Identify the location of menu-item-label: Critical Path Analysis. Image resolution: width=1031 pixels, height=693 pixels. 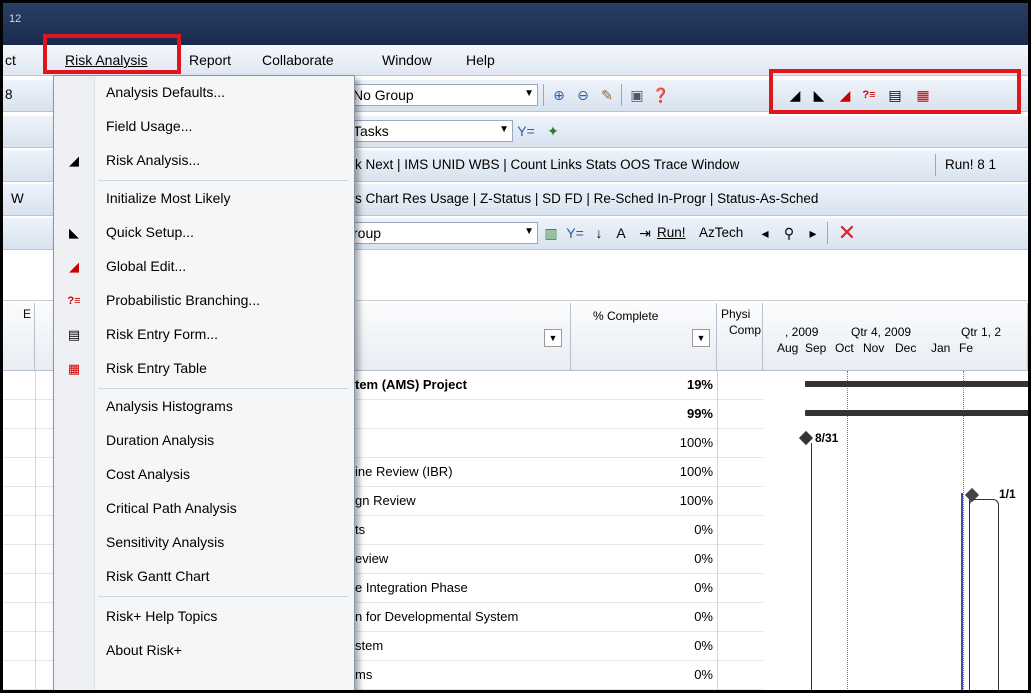
(171, 508).